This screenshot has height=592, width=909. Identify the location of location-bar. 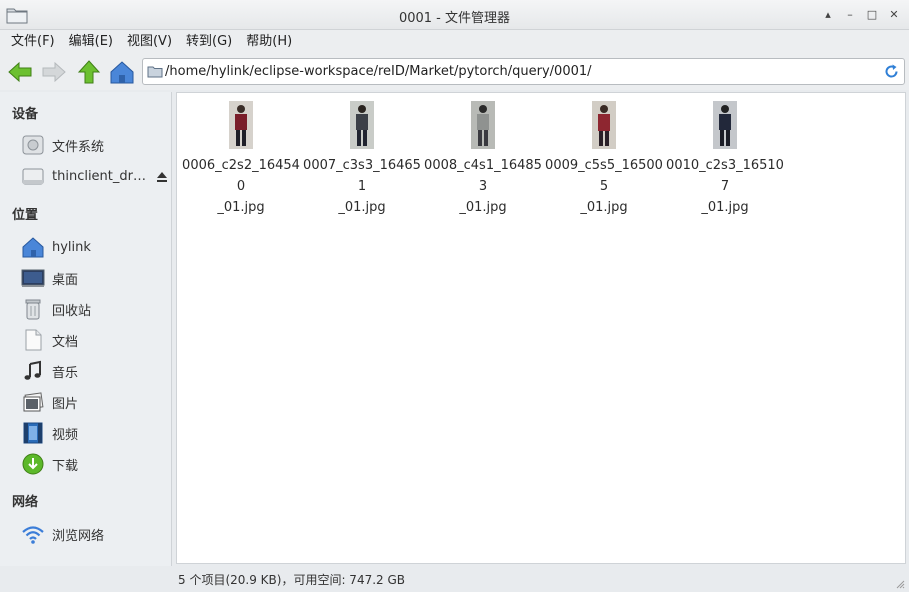
(523, 71).